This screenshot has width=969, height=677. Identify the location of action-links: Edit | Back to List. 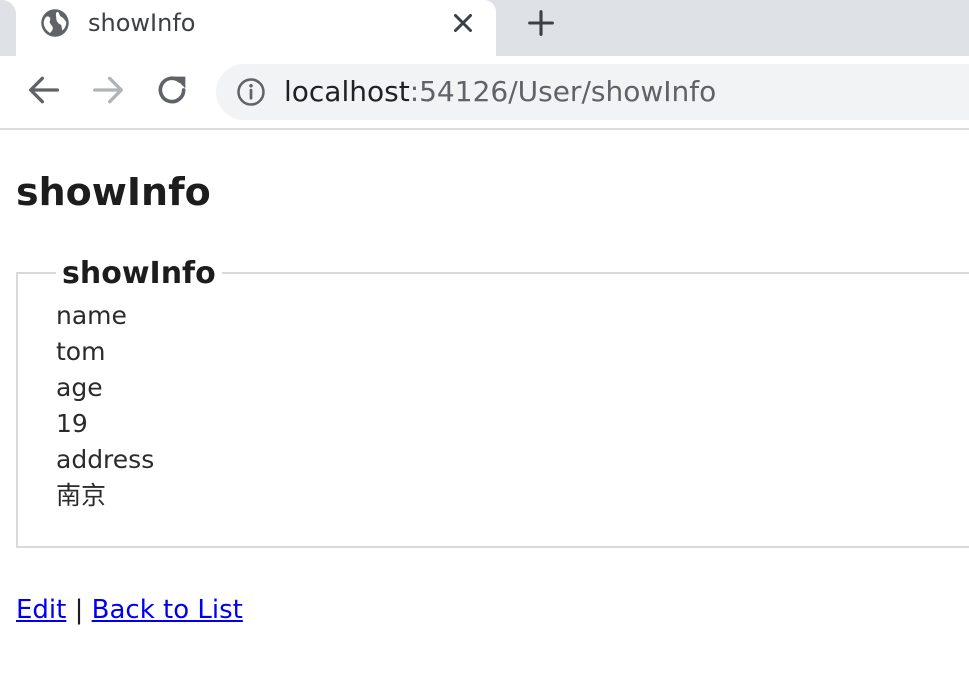
(129, 610).